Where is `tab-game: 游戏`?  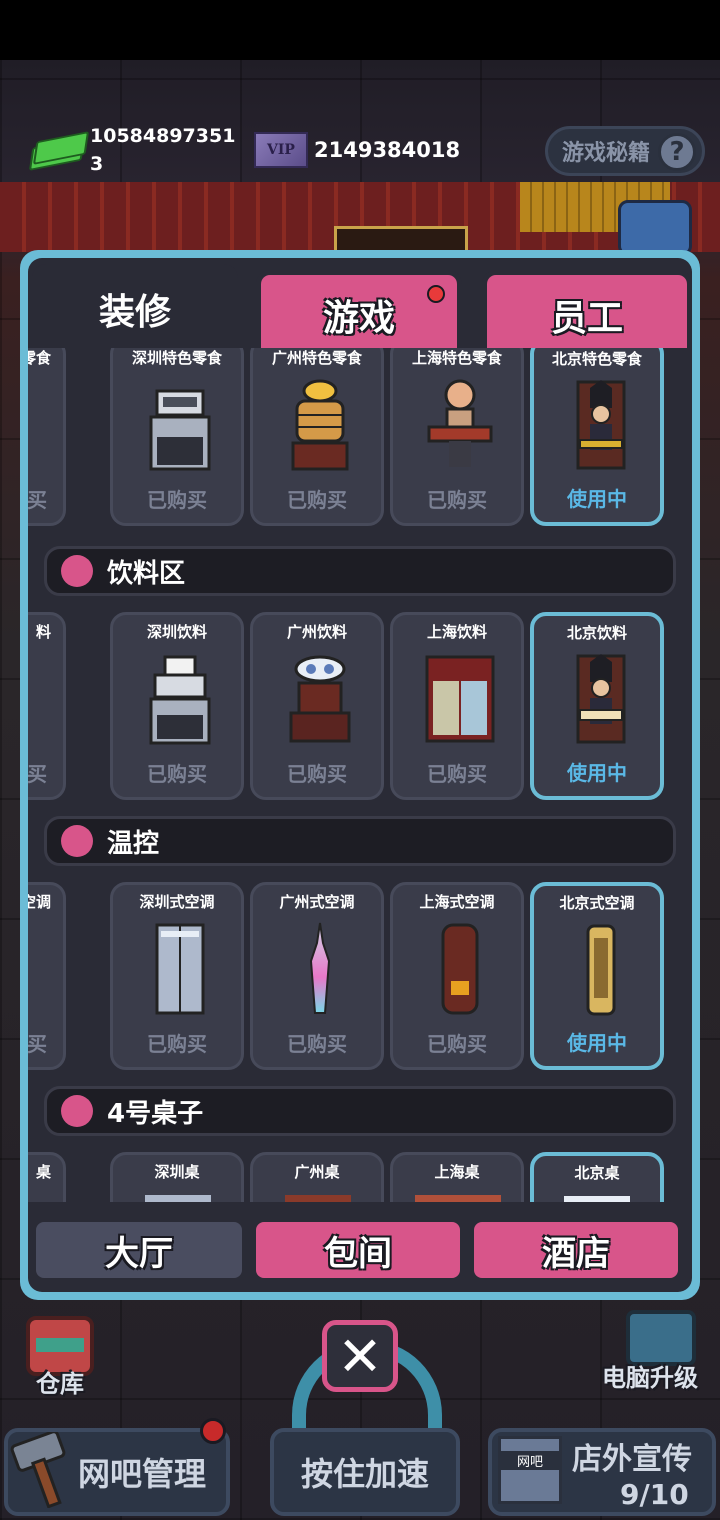
tab-game: 游戏 is located at coordinates (359, 312).